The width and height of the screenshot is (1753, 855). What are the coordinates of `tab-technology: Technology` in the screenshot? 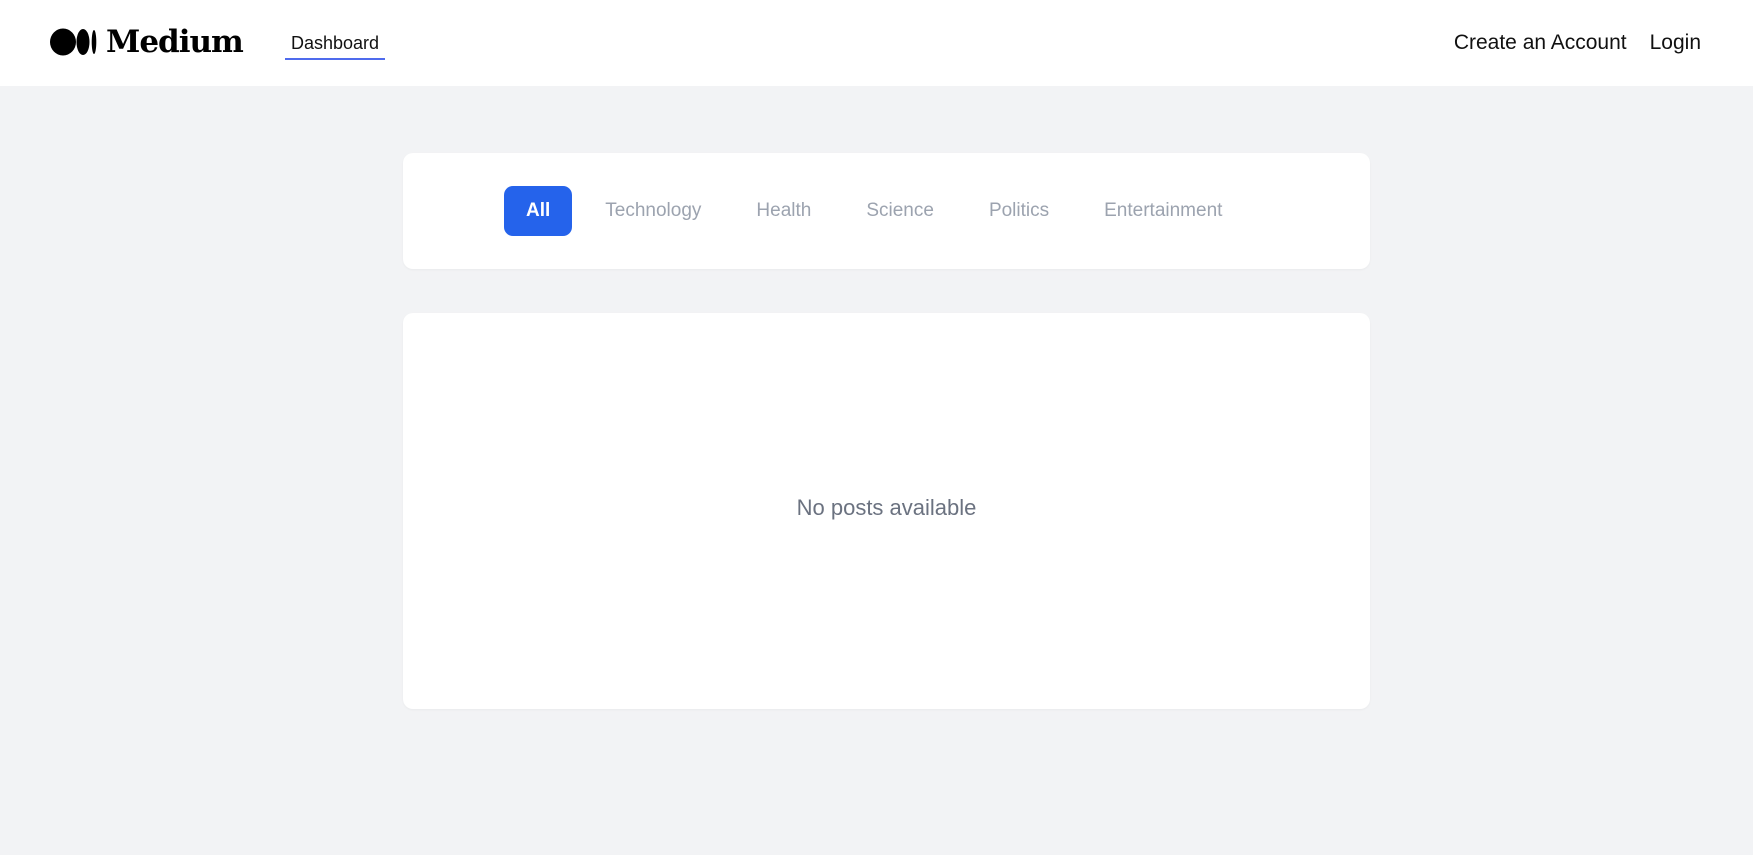 It's located at (653, 211).